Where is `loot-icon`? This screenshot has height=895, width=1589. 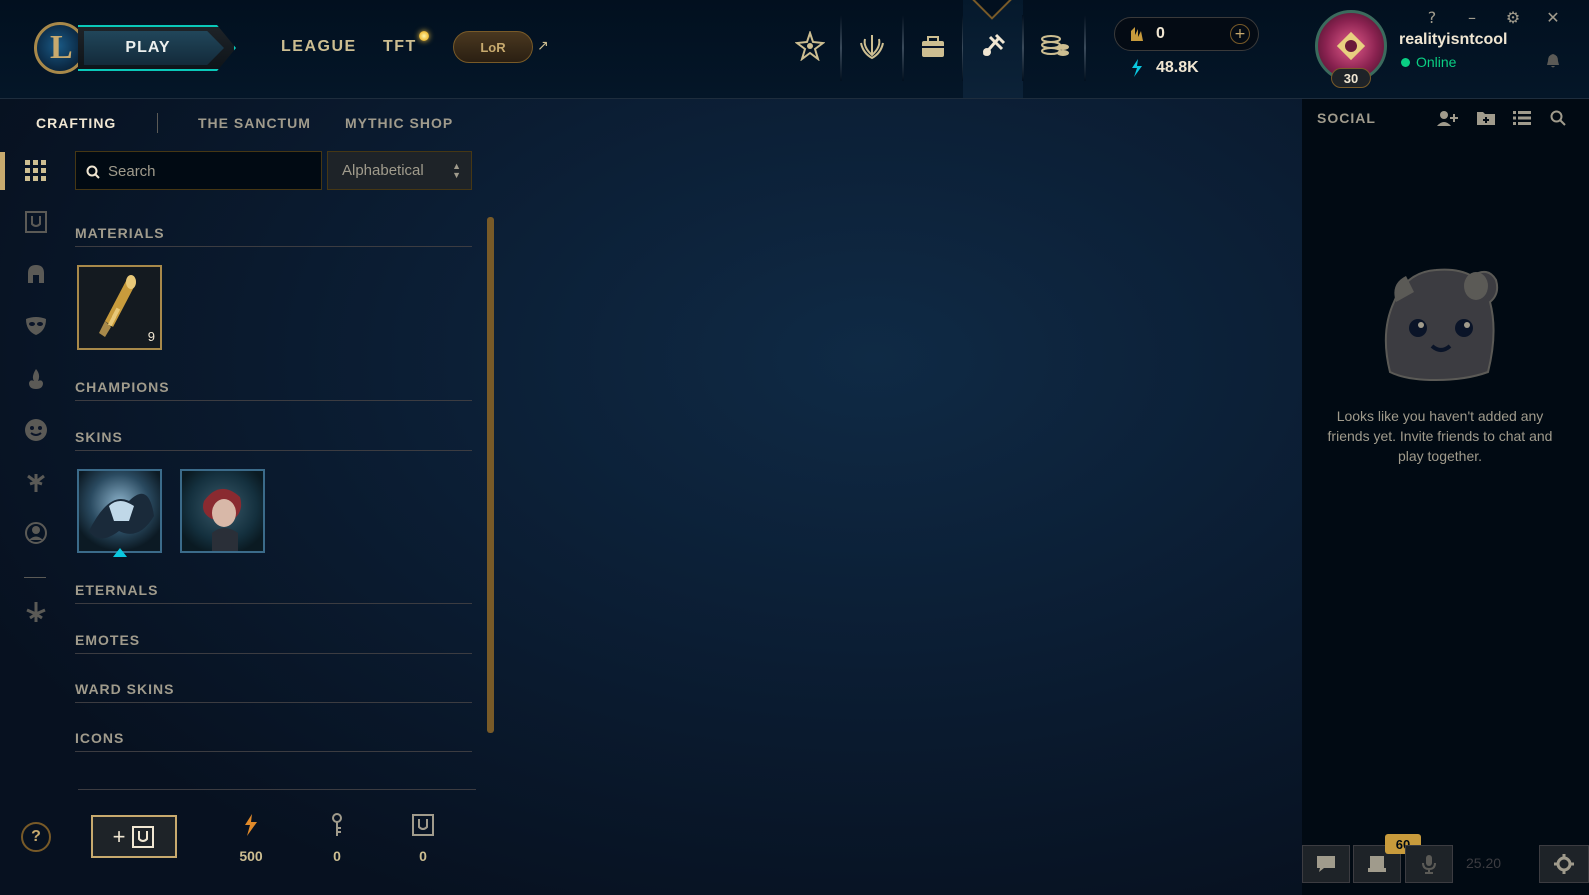
loot-icon is located at coordinates (993, 46).